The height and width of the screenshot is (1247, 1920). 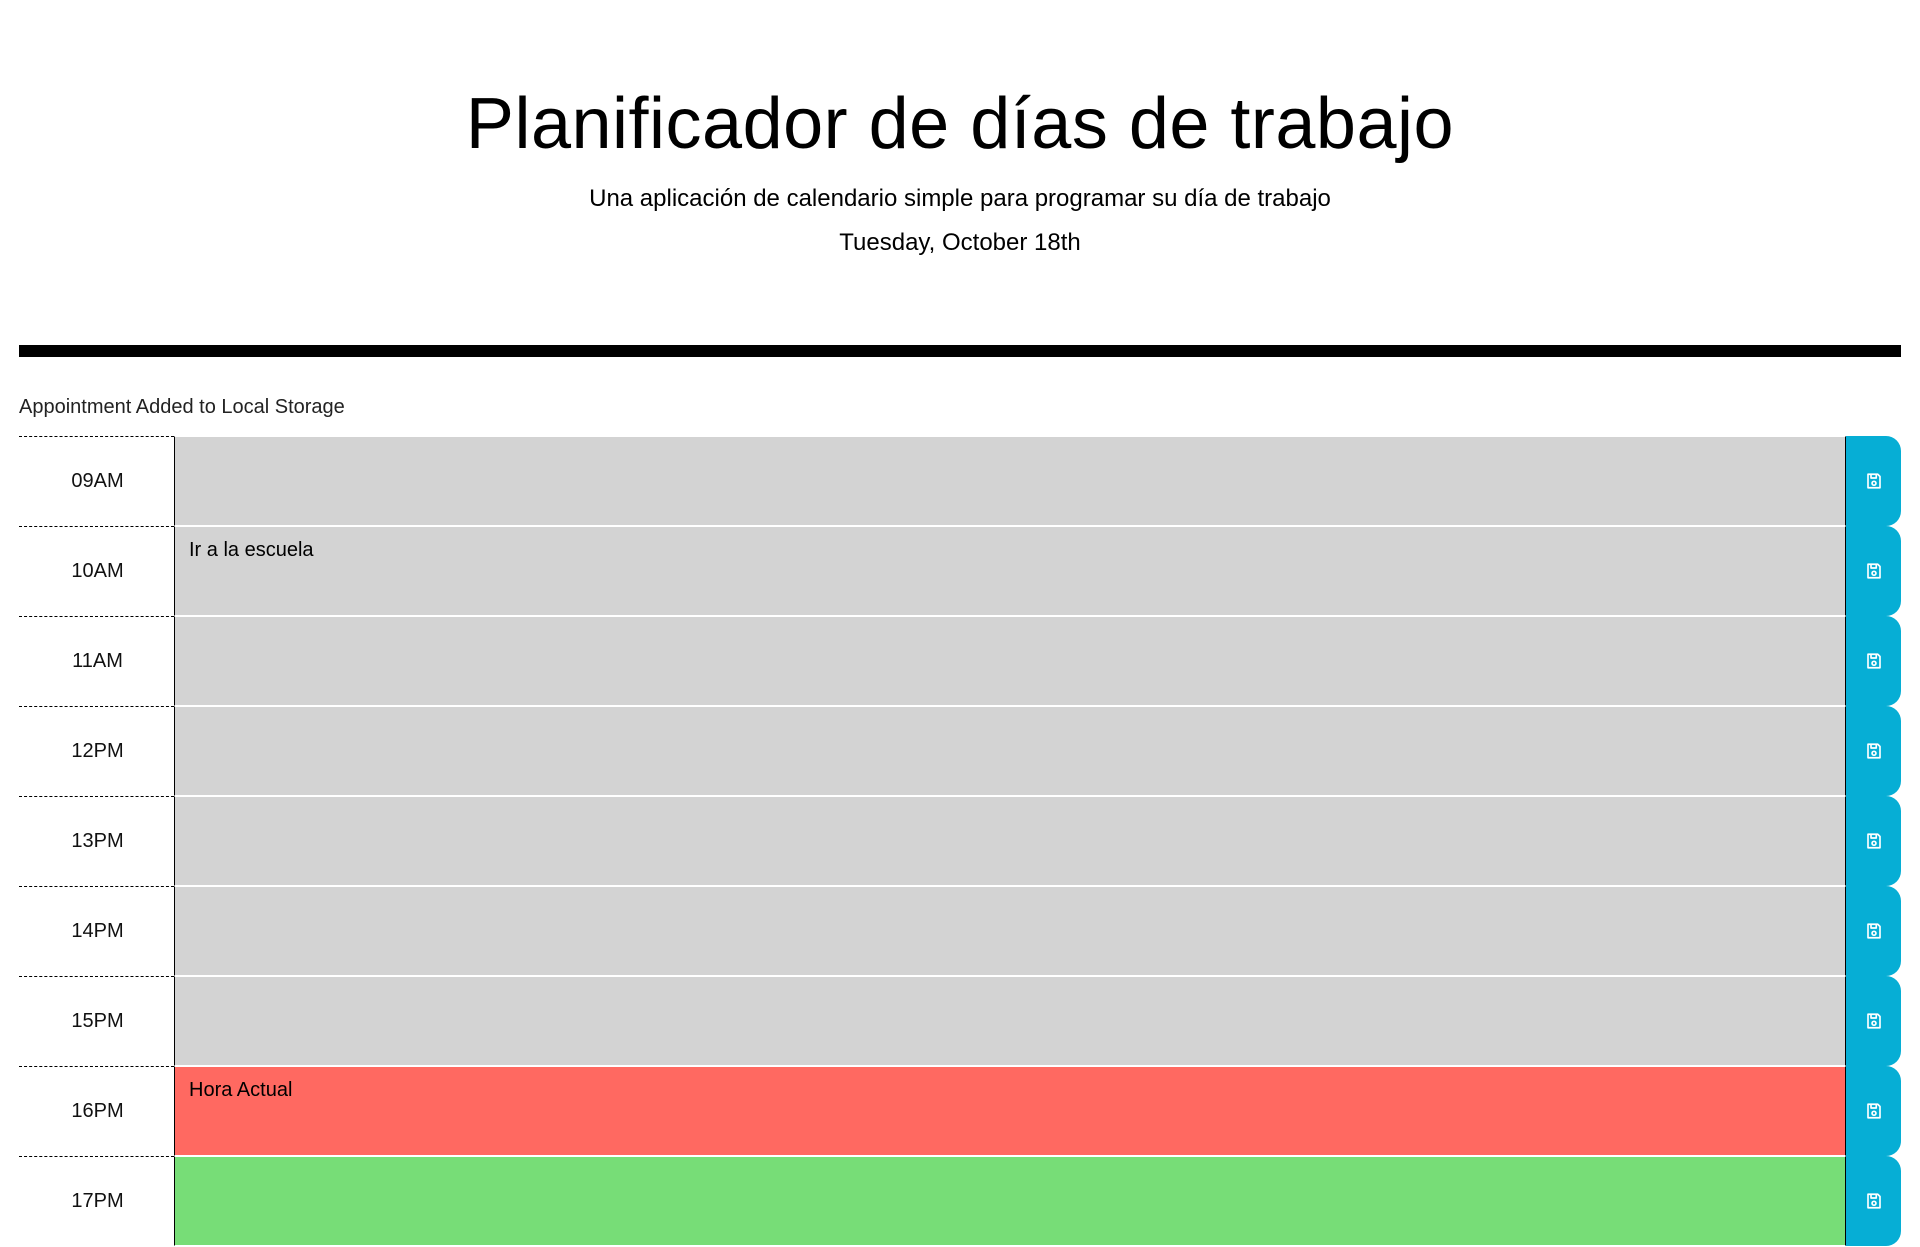 I want to click on hour-label: 14PM, so click(x=96, y=931).